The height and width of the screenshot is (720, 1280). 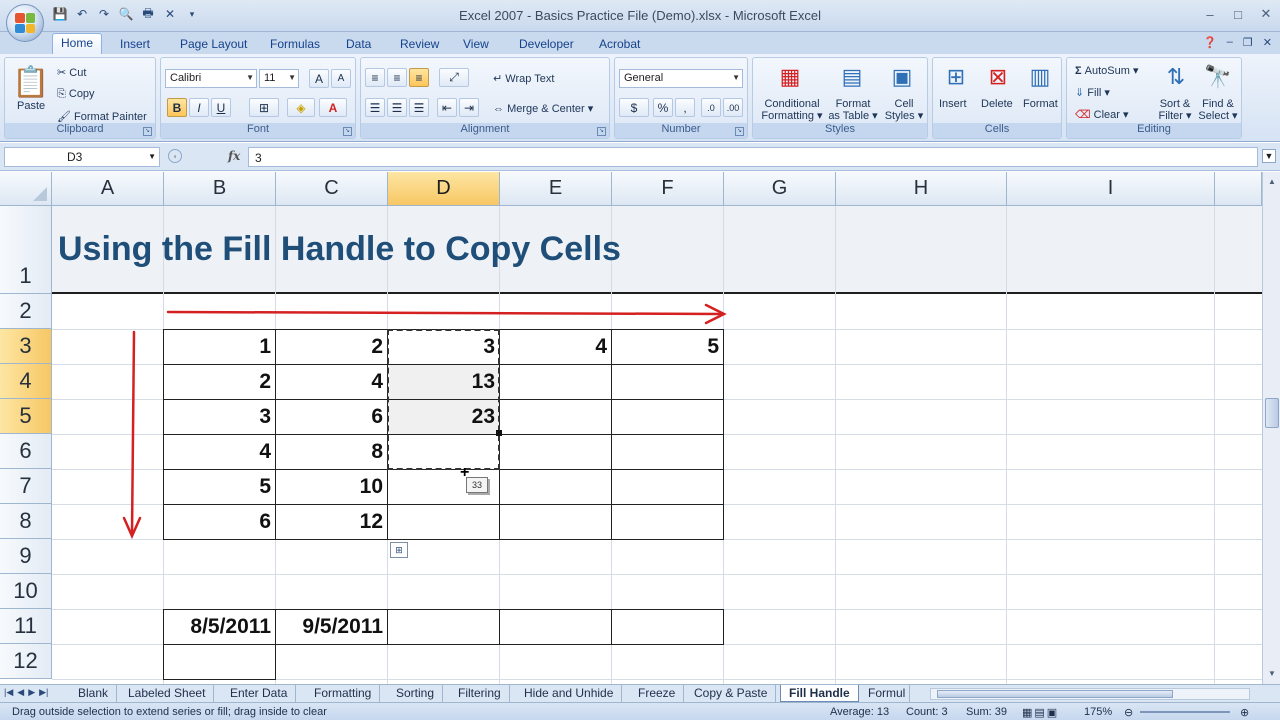 I want to click on font-name-select: Calibri ▼, so click(x=211, y=78).